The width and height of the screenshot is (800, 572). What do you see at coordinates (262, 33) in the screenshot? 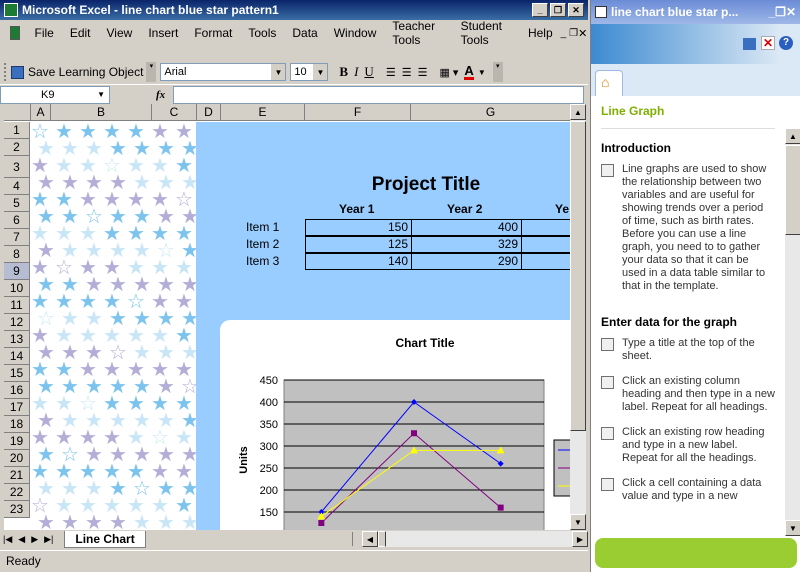
I see `menu-tools: Tools` at bounding box center [262, 33].